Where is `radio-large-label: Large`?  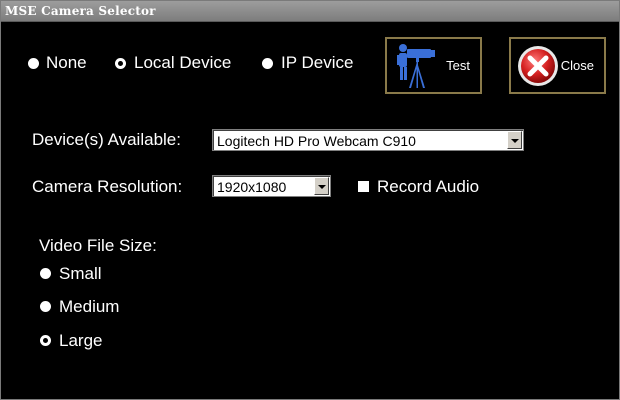 radio-large-label: Large is located at coordinates (80, 341).